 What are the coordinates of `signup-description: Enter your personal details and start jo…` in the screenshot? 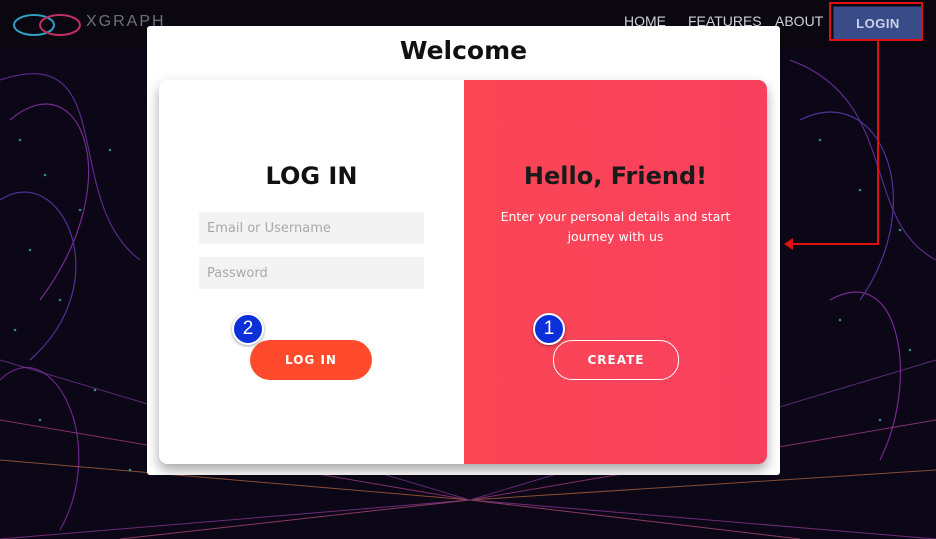 It's located at (615, 226).